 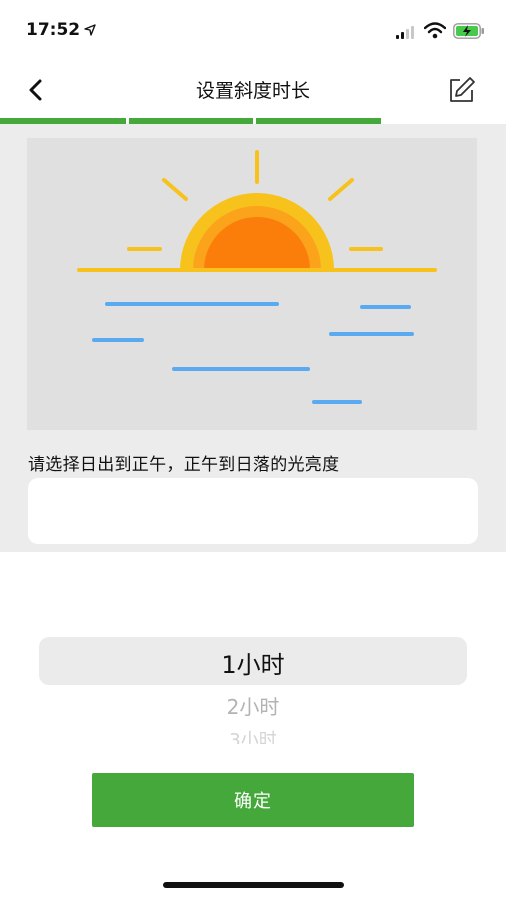 I want to click on edit-button, so click(x=461, y=90).